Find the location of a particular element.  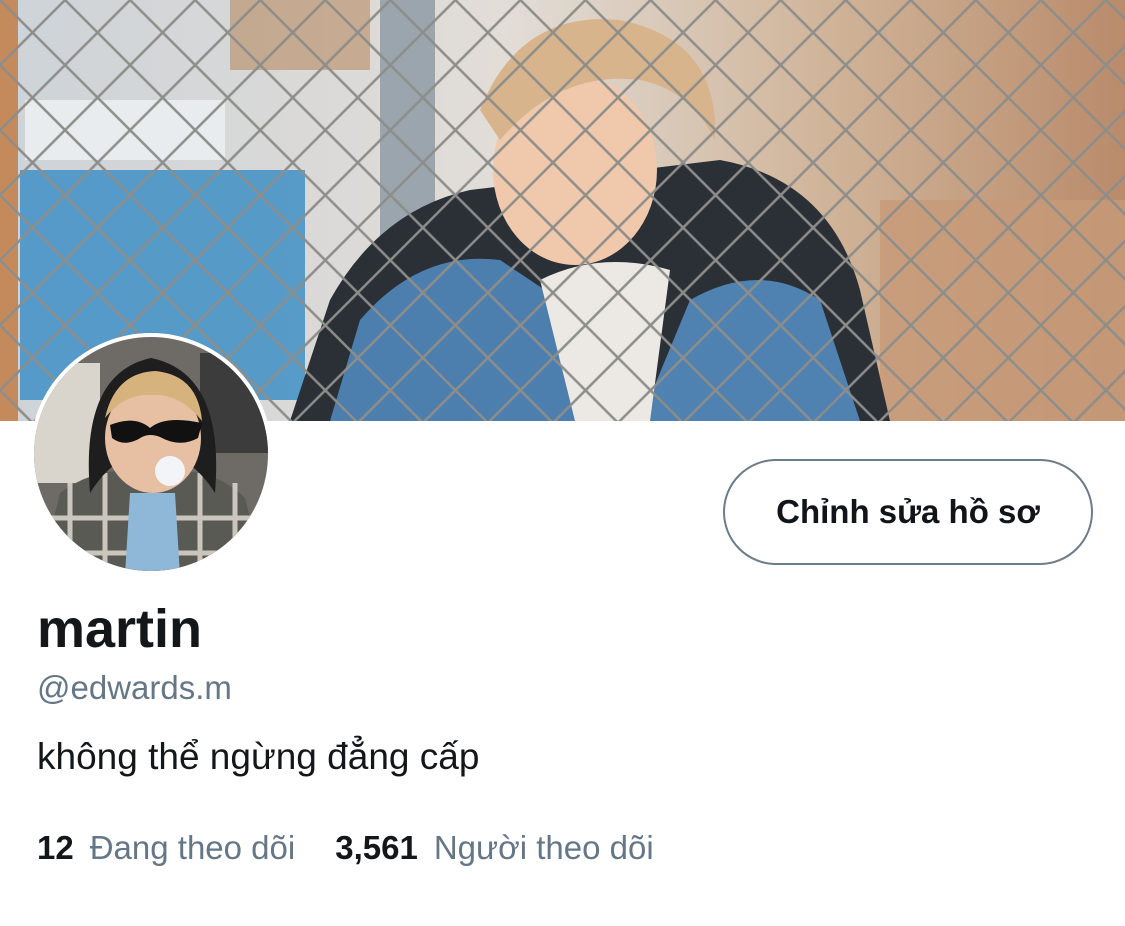

following-label: Đang theo dõi is located at coordinates (192, 847).